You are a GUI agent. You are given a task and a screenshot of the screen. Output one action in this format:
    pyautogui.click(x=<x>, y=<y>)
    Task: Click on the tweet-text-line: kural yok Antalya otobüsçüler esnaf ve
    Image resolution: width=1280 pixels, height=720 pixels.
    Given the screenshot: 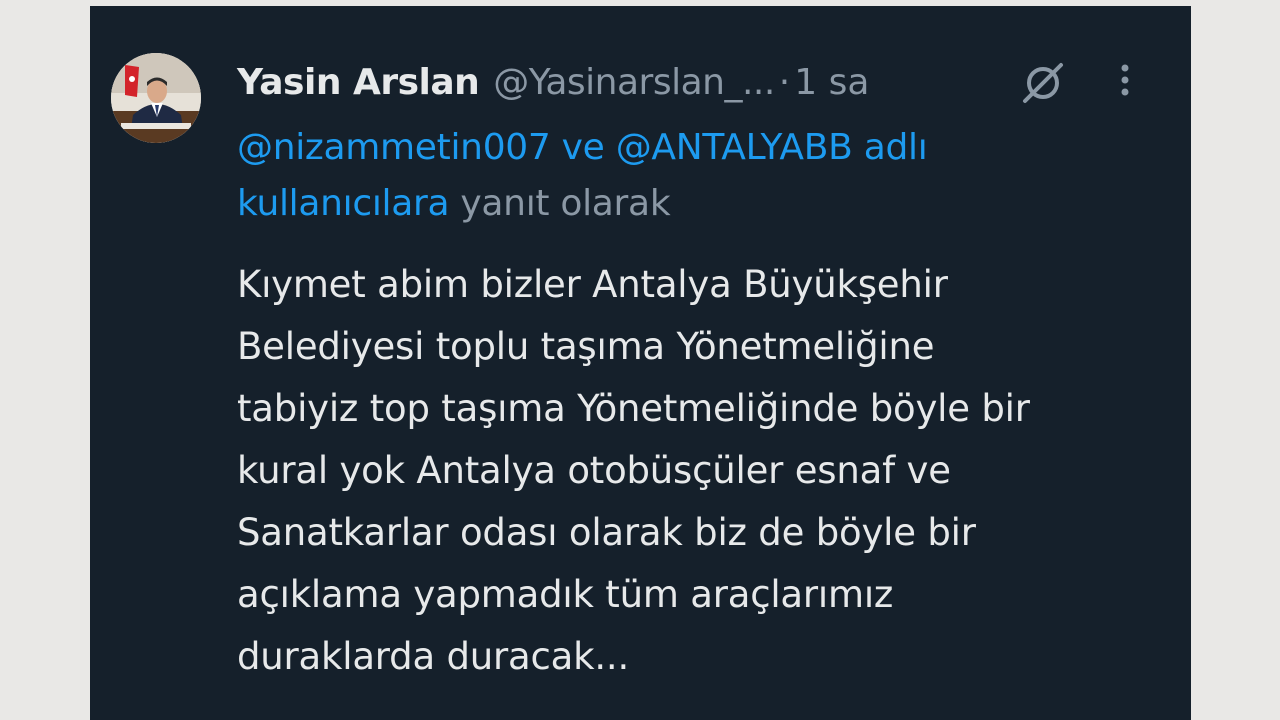 What is the action you would take?
    pyautogui.click(x=594, y=470)
    